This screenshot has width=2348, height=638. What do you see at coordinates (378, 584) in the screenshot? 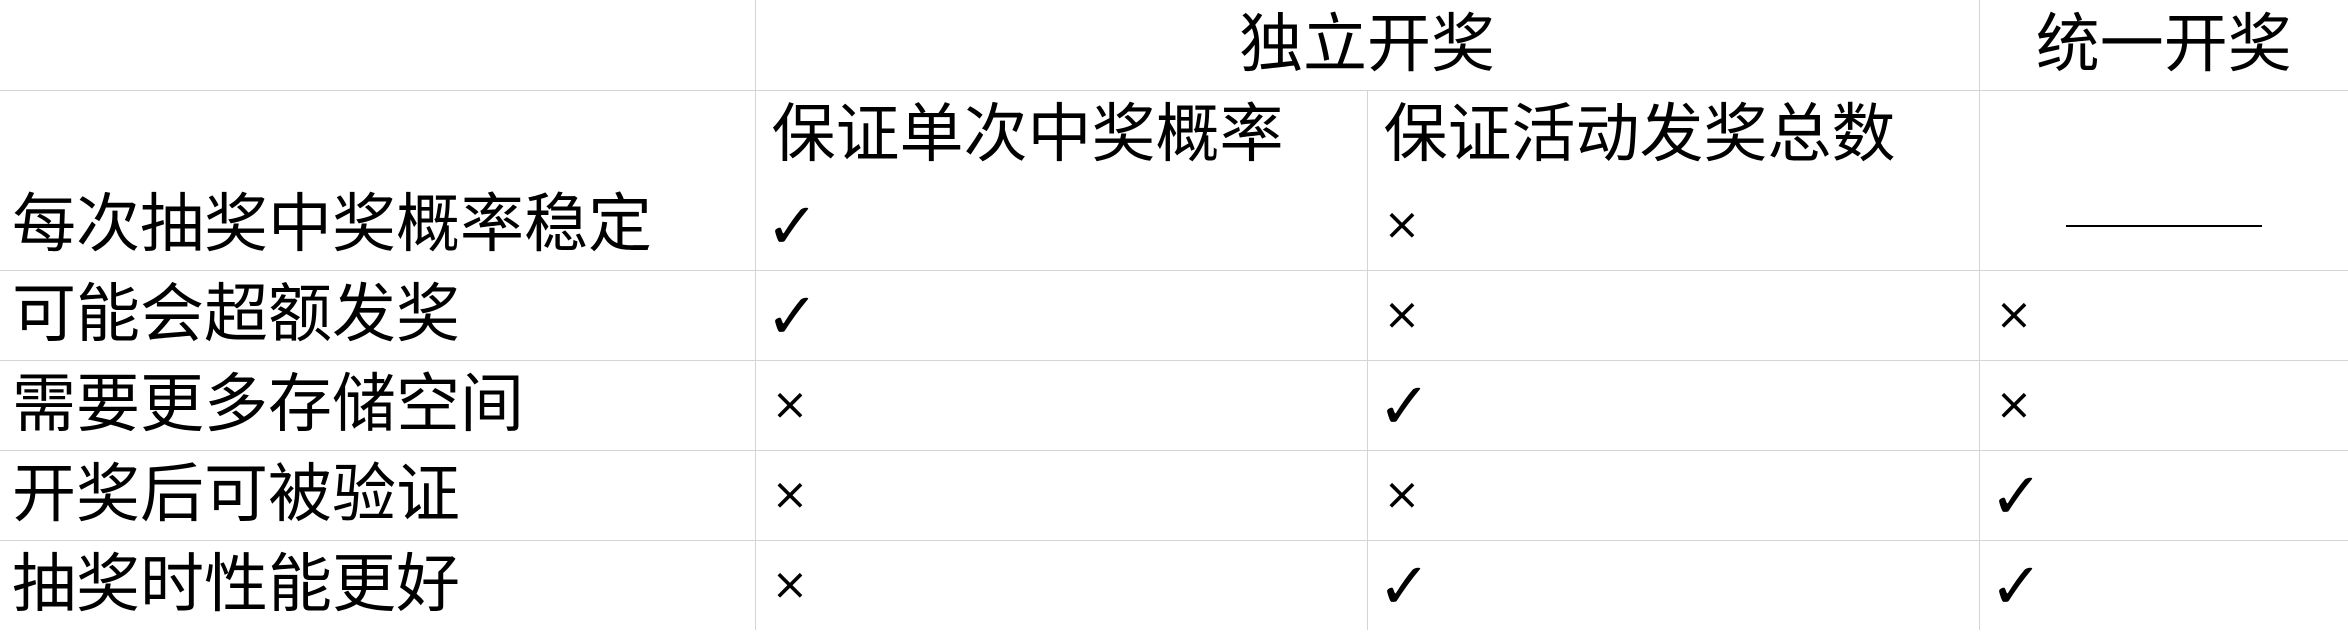
I see `row-label: 抽奖时性能更好` at bounding box center [378, 584].